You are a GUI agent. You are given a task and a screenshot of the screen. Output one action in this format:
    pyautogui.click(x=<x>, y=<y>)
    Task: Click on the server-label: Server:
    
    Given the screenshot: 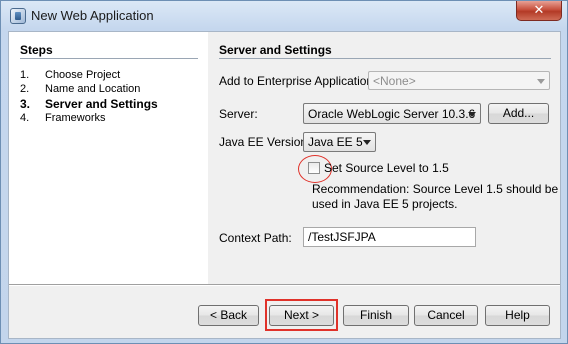 What is the action you would take?
    pyautogui.click(x=238, y=114)
    